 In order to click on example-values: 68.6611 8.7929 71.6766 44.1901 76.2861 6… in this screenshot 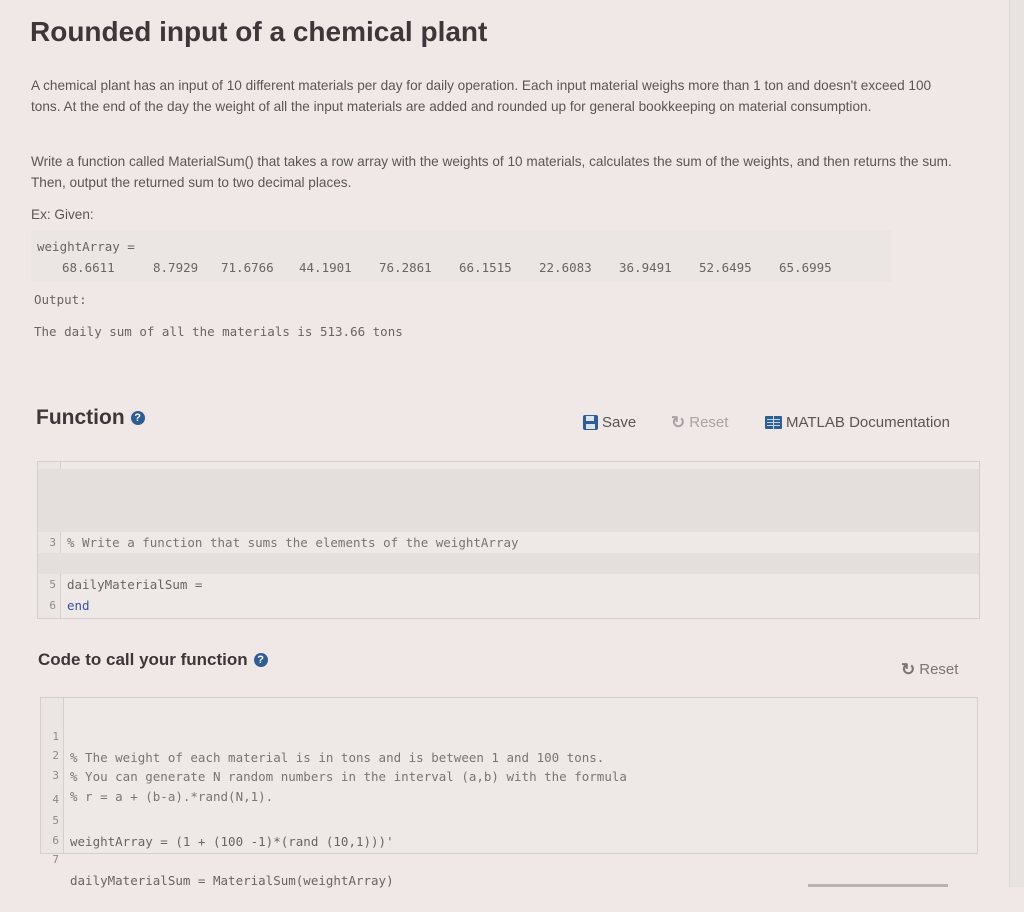, I will do `click(460, 267)`.